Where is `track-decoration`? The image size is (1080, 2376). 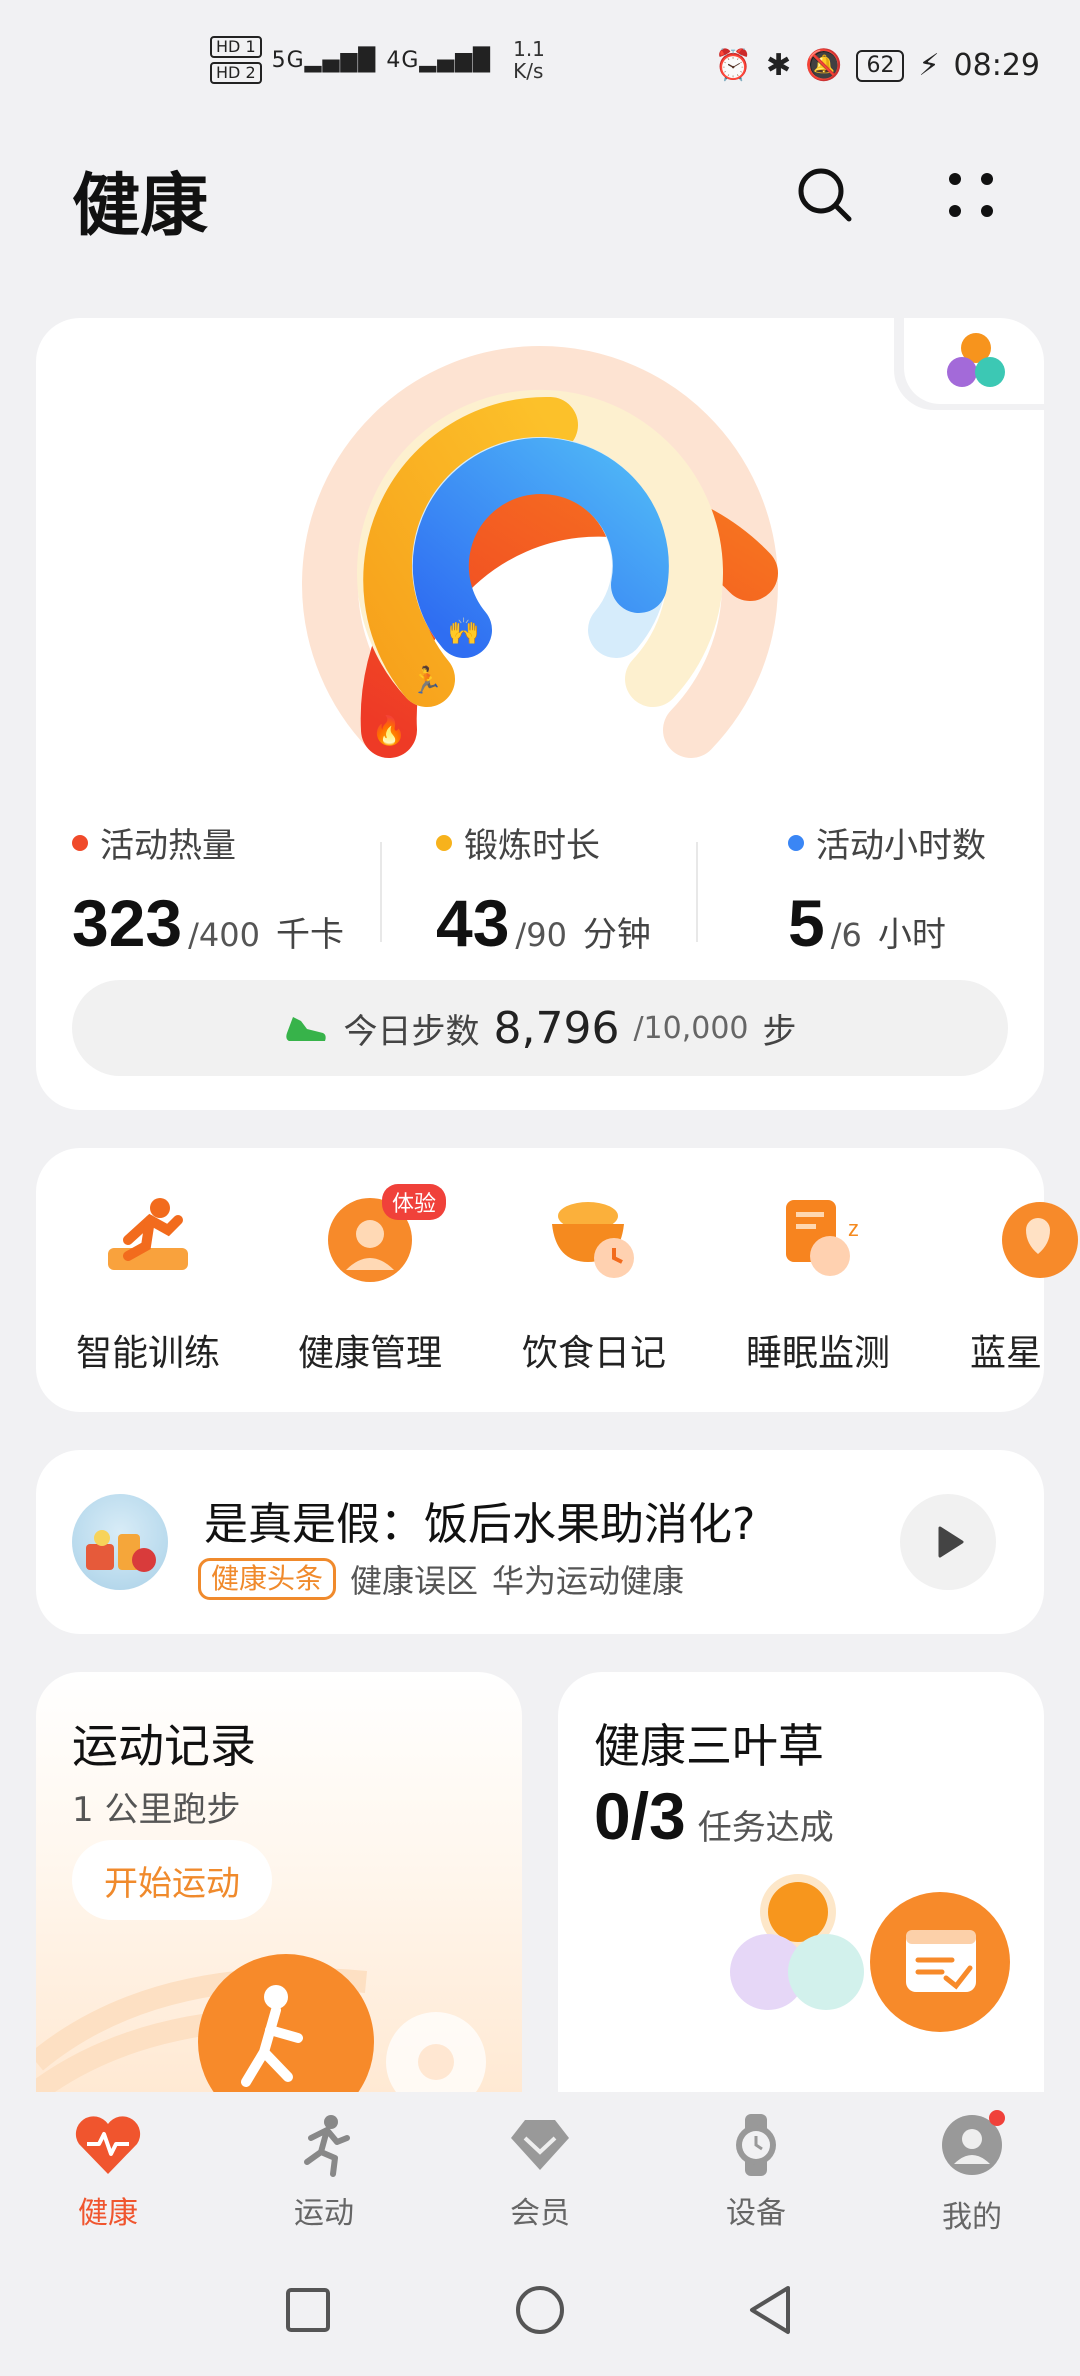
track-decoration is located at coordinates (261, 2023).